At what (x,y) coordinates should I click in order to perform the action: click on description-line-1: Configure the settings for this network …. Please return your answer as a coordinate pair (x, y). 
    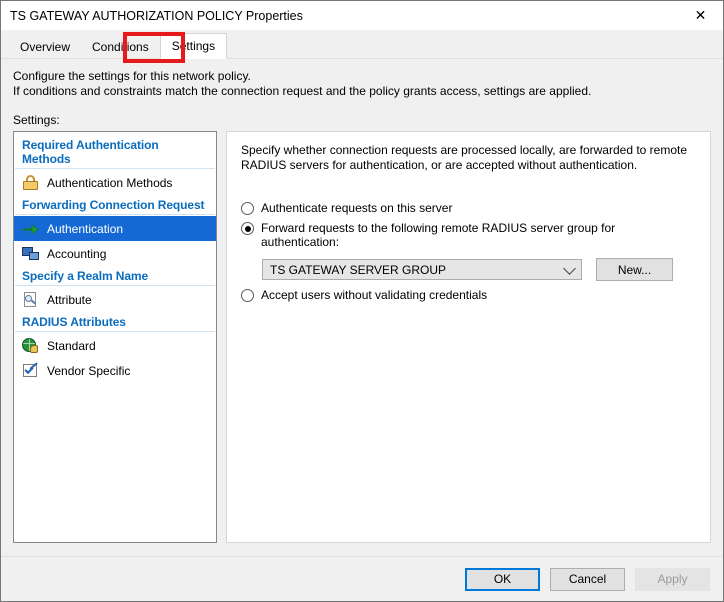
    Looking at the image, I should click on (132, 76).